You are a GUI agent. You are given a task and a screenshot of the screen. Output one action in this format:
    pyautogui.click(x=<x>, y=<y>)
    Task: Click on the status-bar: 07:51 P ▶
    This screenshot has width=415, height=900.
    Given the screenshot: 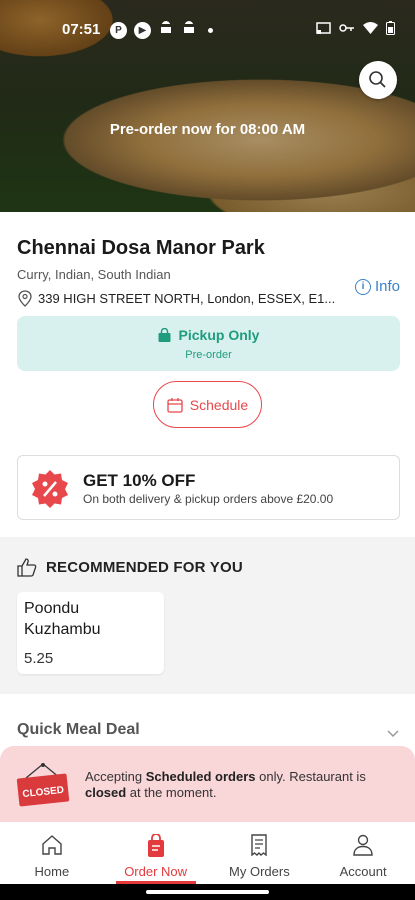 What is the action you would take?
    pyautogui.click(x=207, y=30)
    